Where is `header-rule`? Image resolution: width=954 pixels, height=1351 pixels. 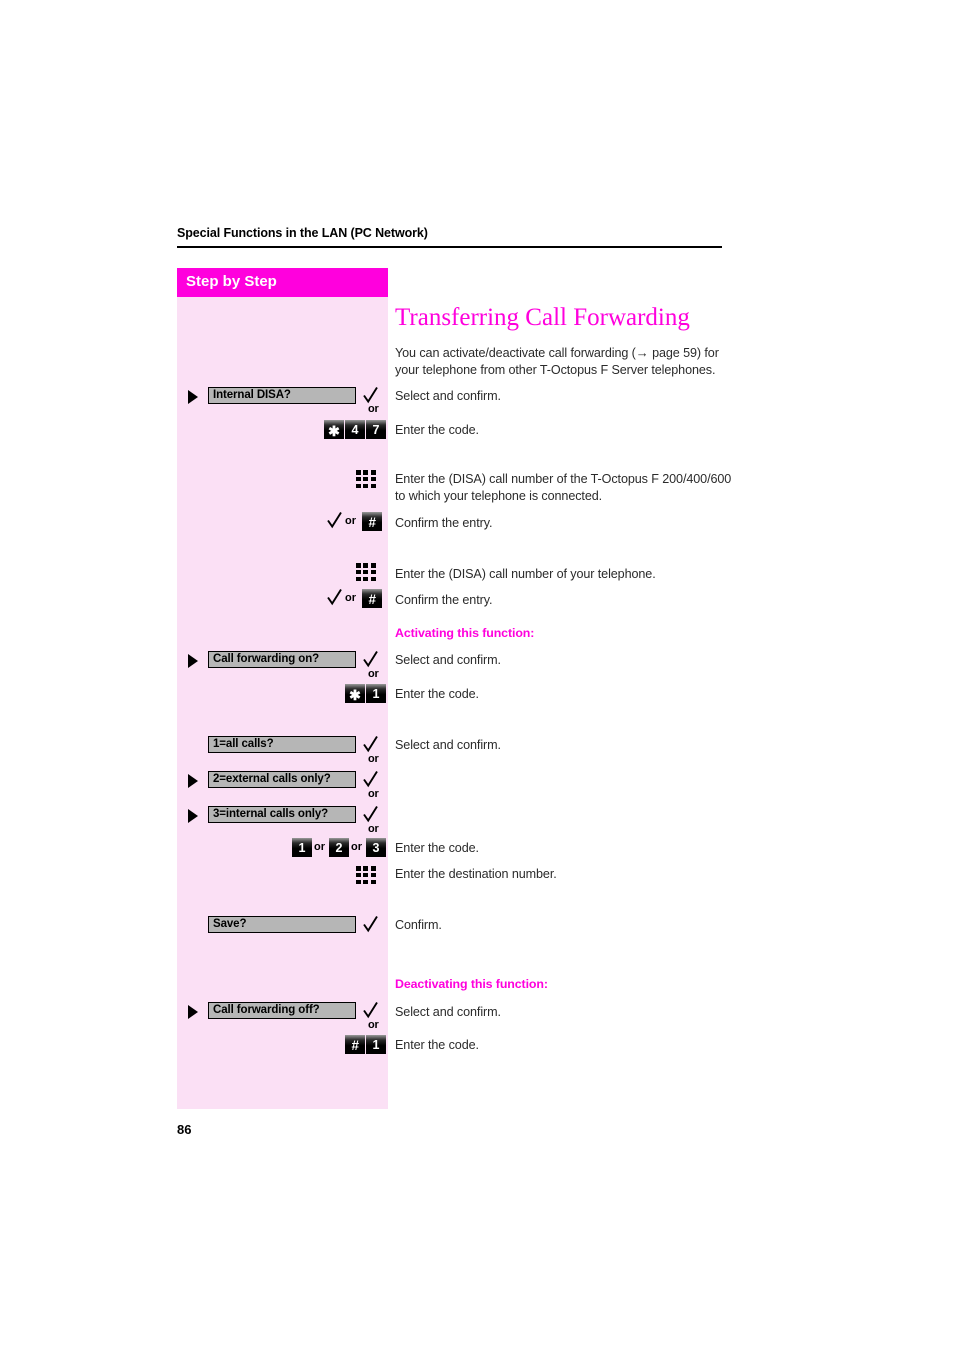
header-rule is located at coordinates (449, 247).